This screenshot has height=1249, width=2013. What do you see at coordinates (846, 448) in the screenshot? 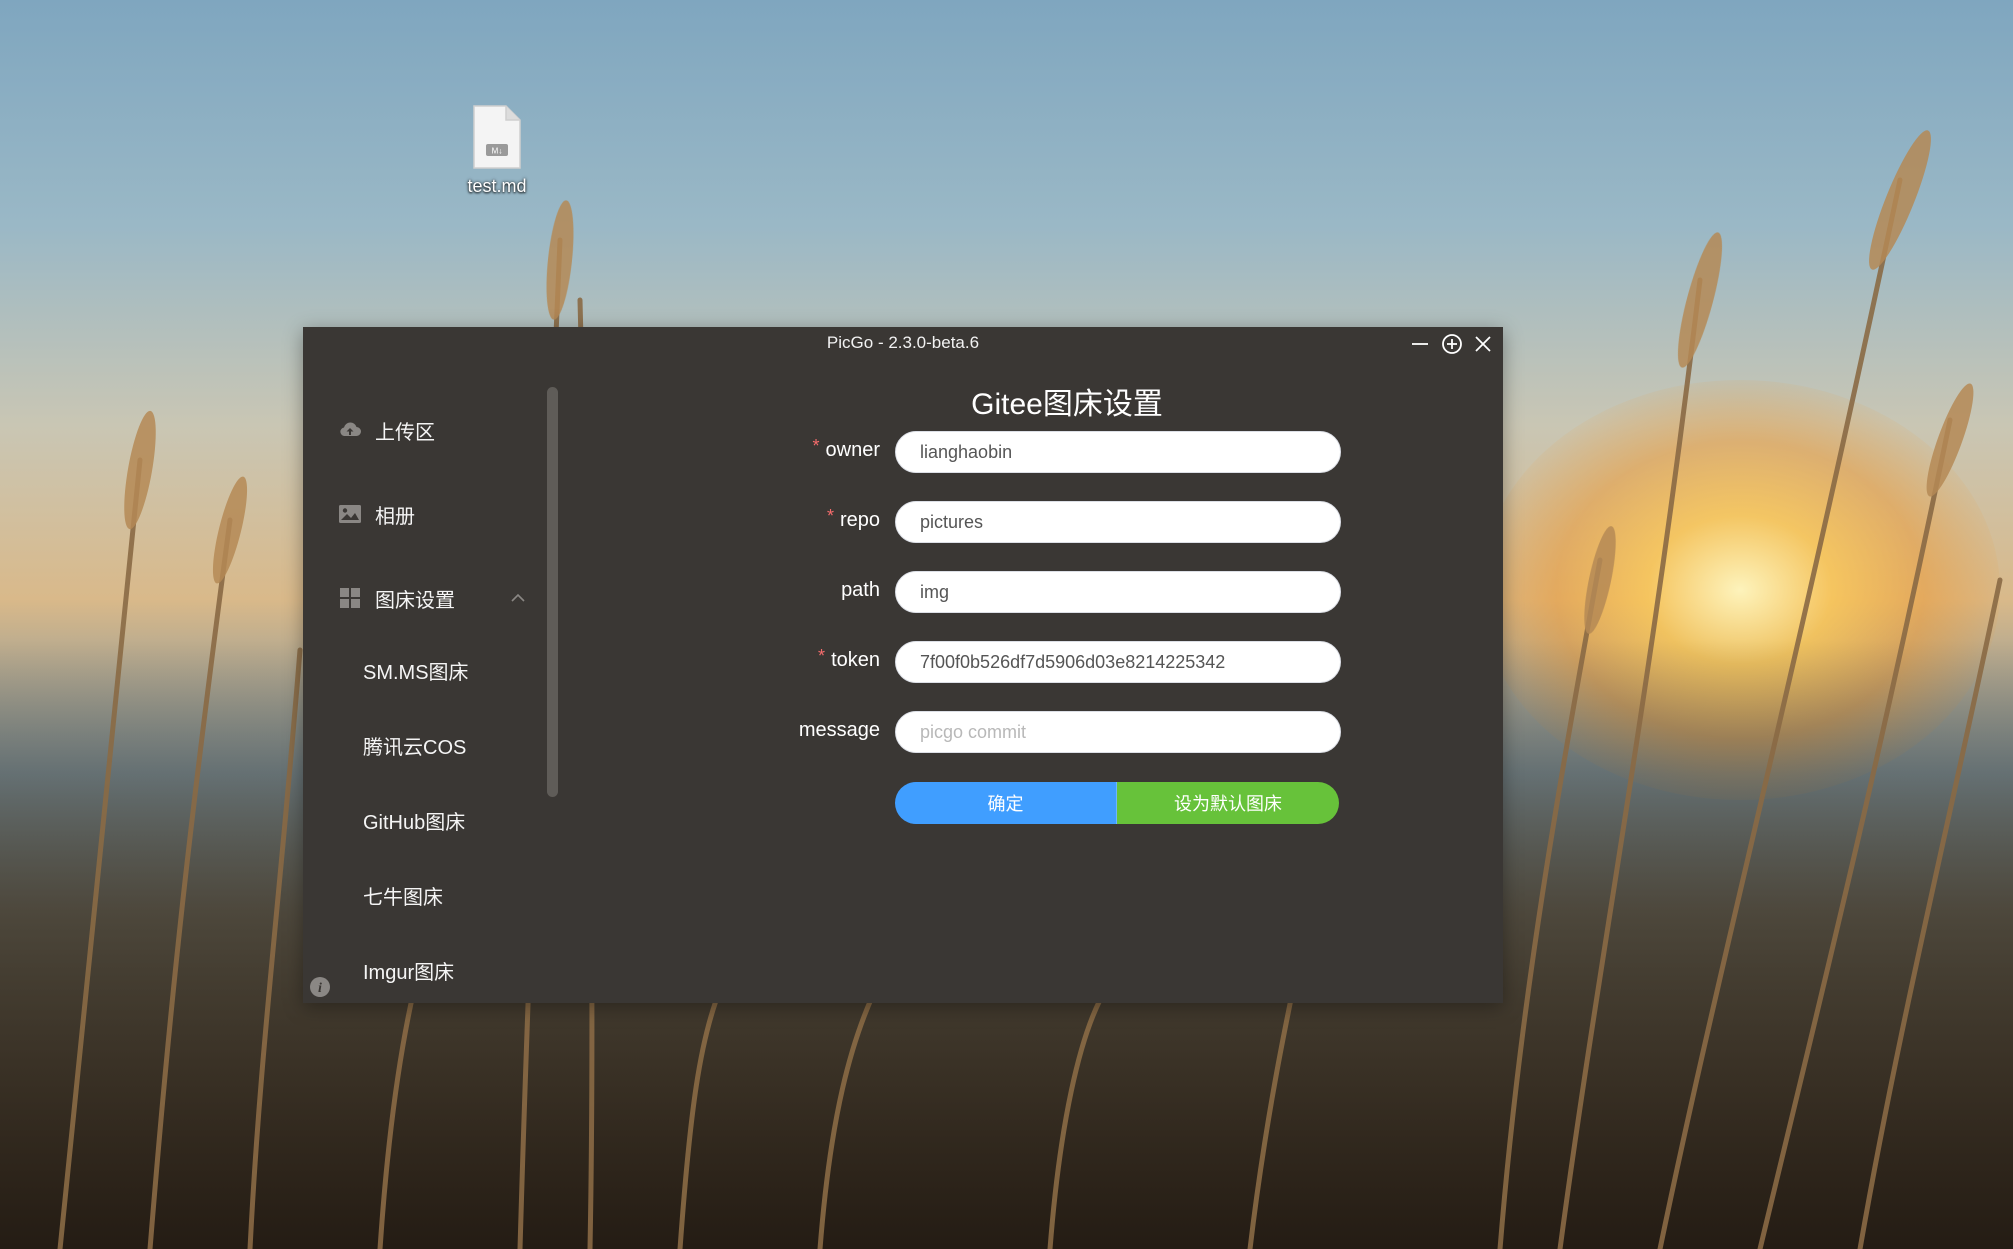
I see `owner-label: * owner` at bounding box center [846, 448].